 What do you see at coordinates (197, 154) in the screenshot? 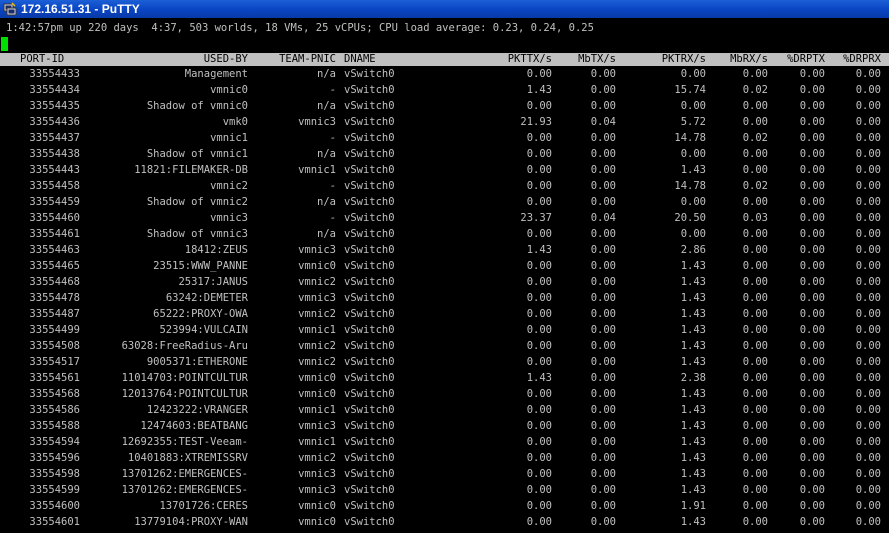
I see `cell-used-by: Shadow of vmnic1` at bounding box center [197, 154].